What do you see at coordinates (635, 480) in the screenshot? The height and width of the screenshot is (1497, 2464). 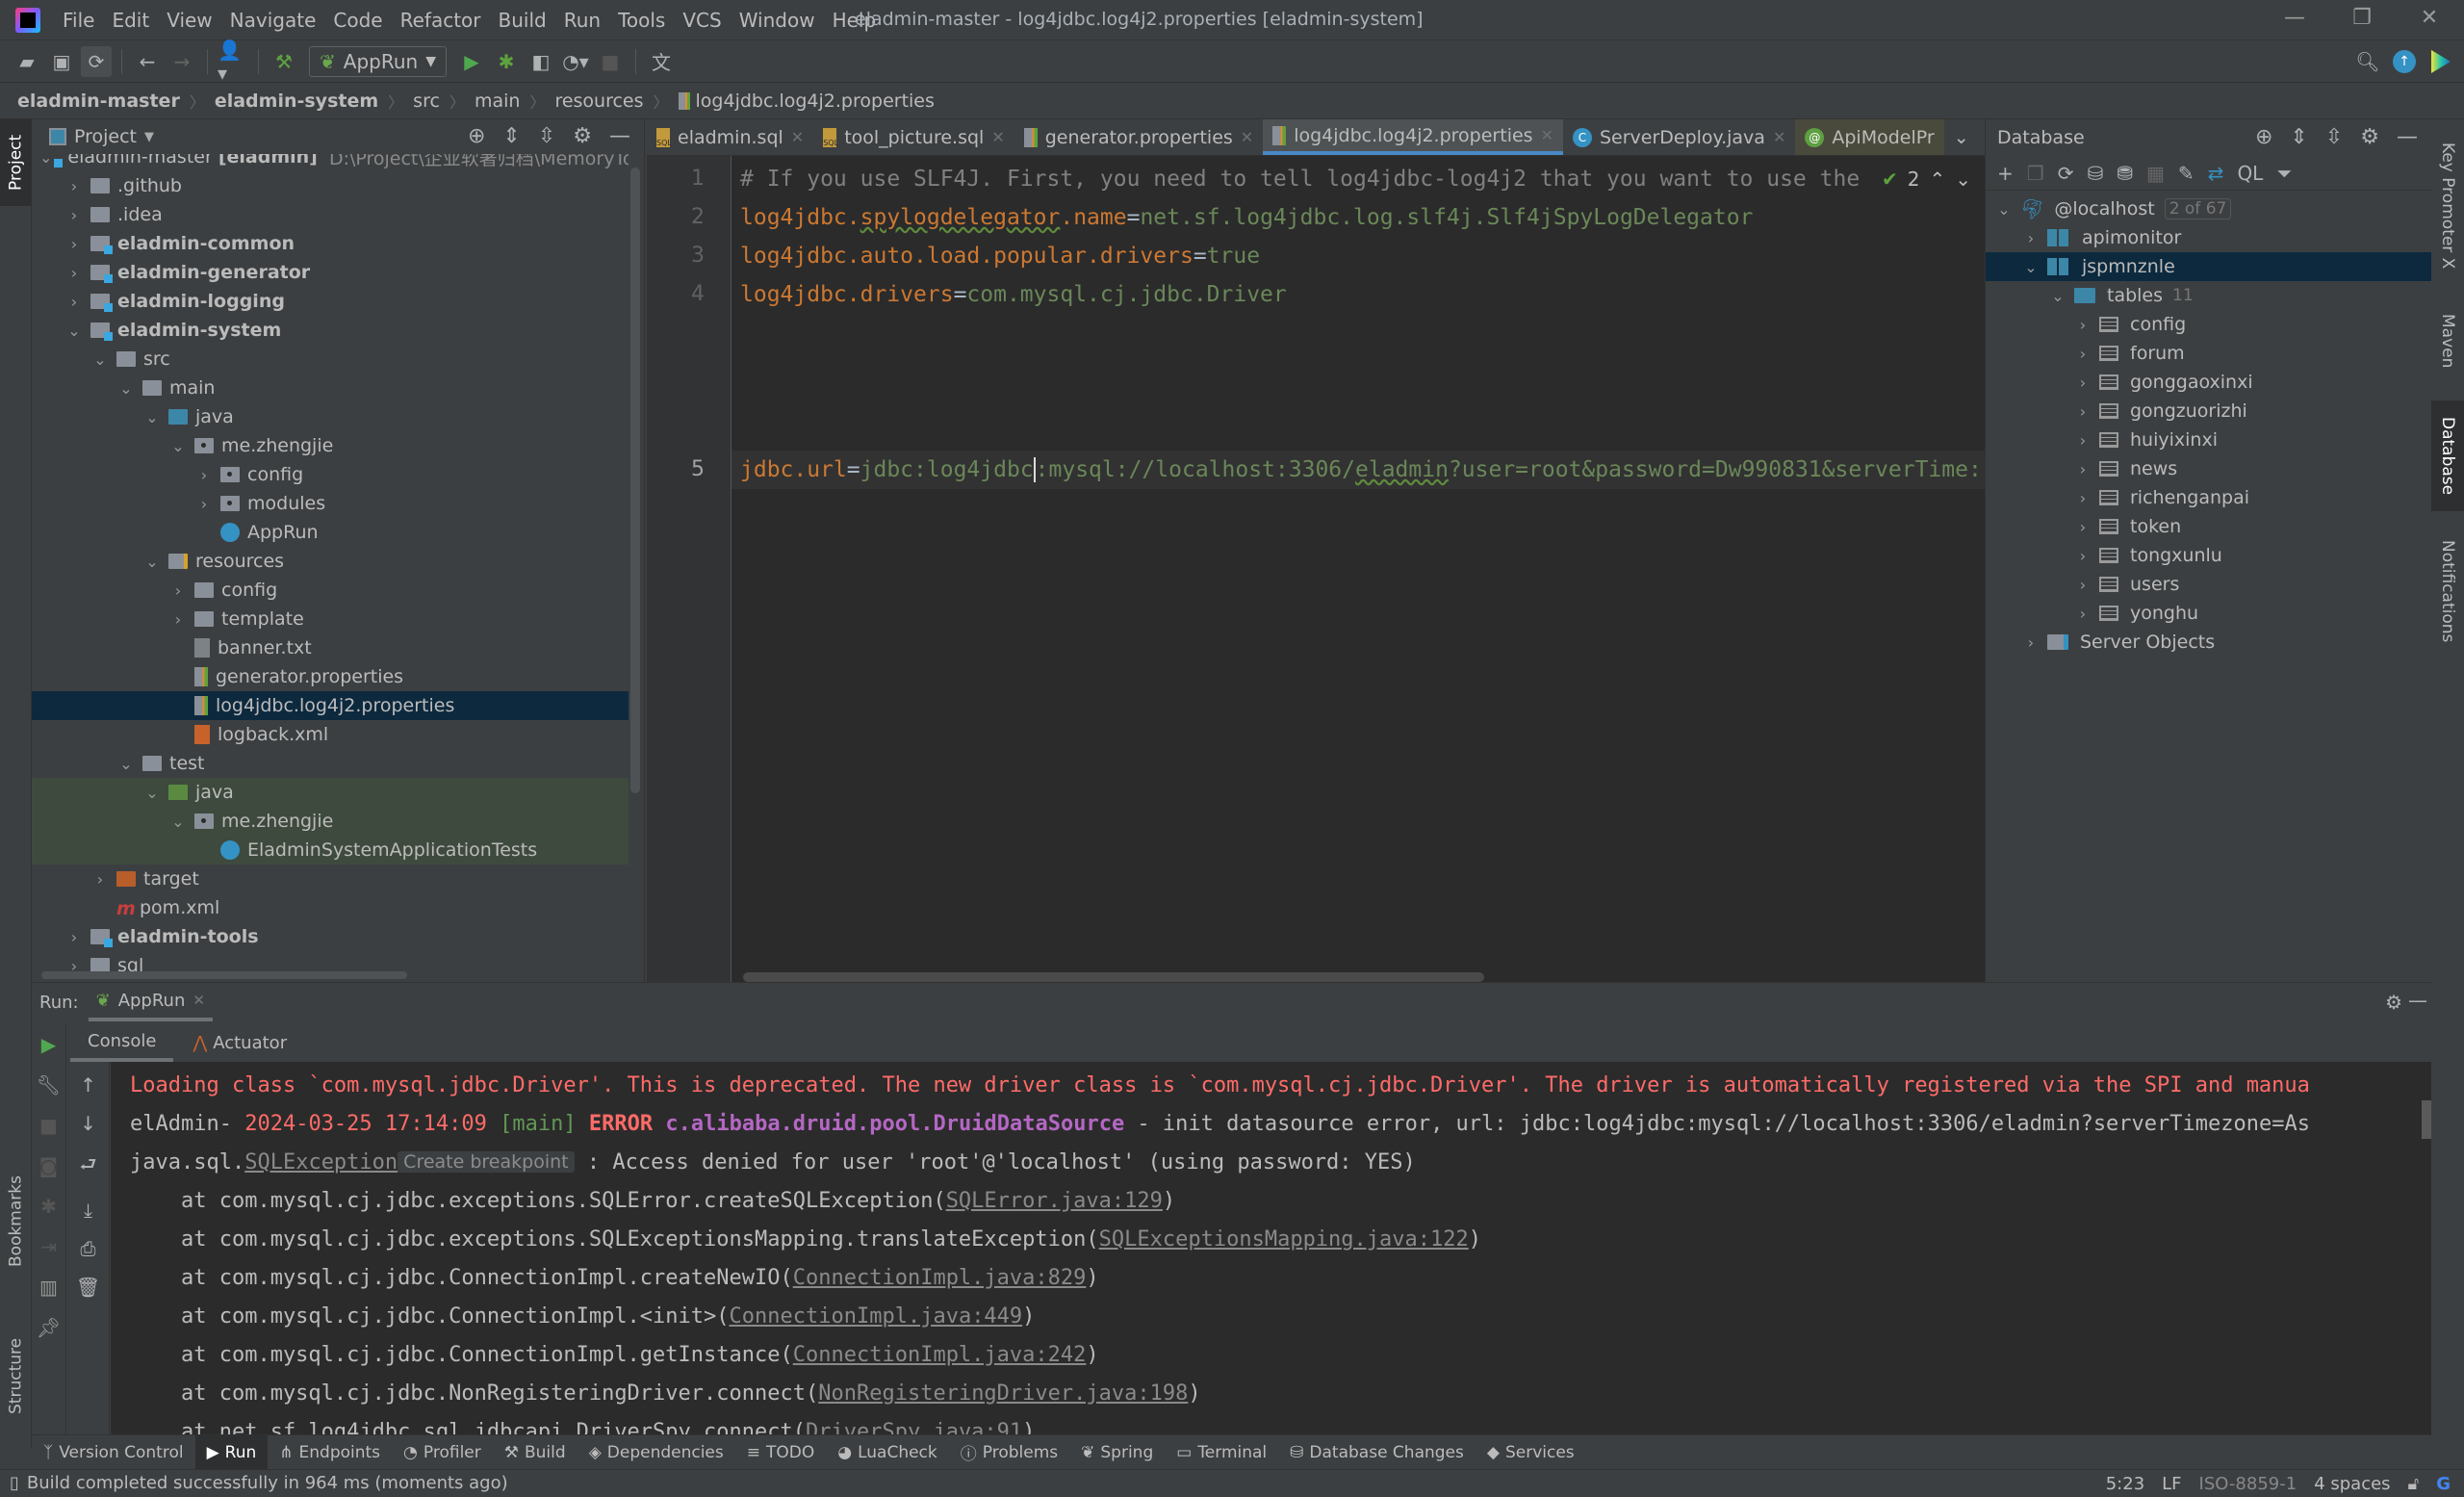 I see `project-scrollbar` at bounding box center [635, 480].